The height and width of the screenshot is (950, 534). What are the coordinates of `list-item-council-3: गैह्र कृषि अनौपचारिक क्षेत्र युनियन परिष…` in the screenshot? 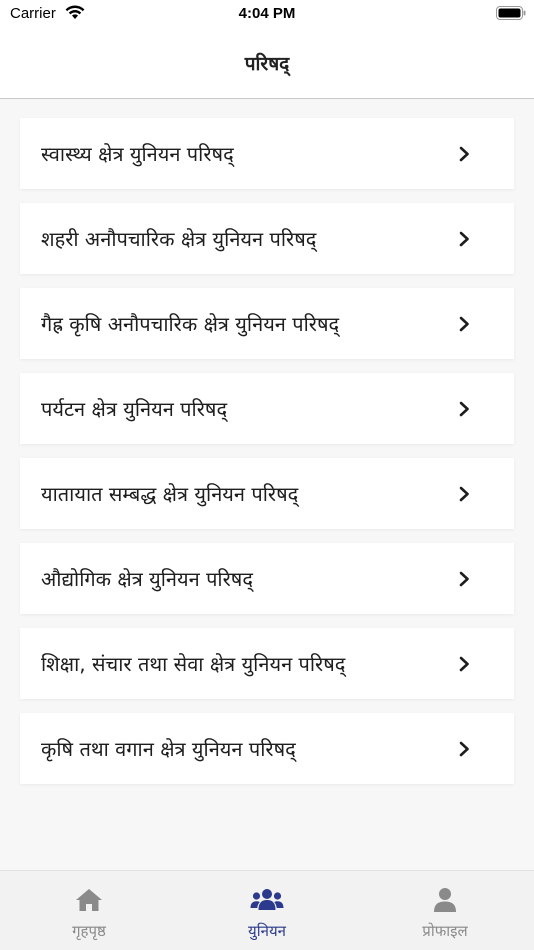 It's located at (267, 323).